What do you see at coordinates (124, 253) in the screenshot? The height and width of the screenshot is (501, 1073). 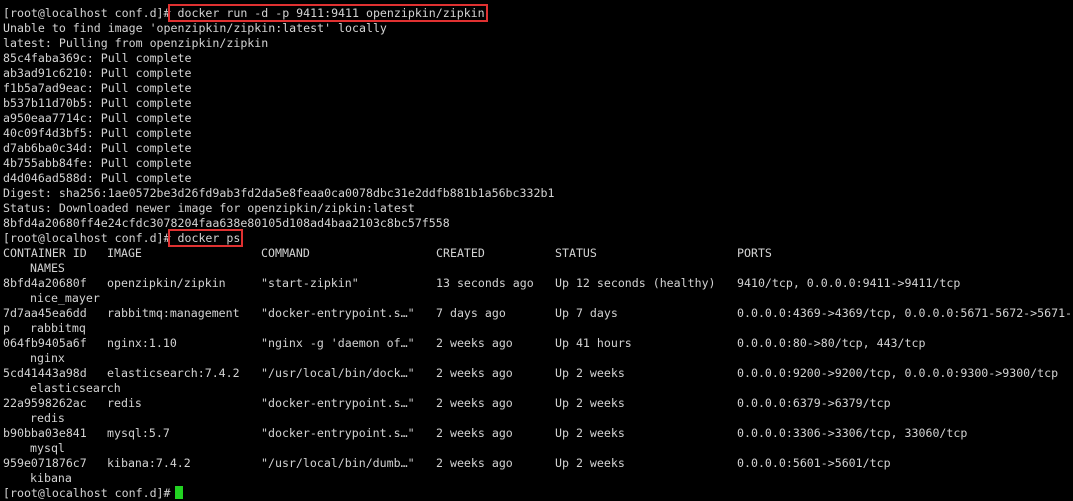 I see `table-header-image: IMAGE` at bounding box center [124, 253].